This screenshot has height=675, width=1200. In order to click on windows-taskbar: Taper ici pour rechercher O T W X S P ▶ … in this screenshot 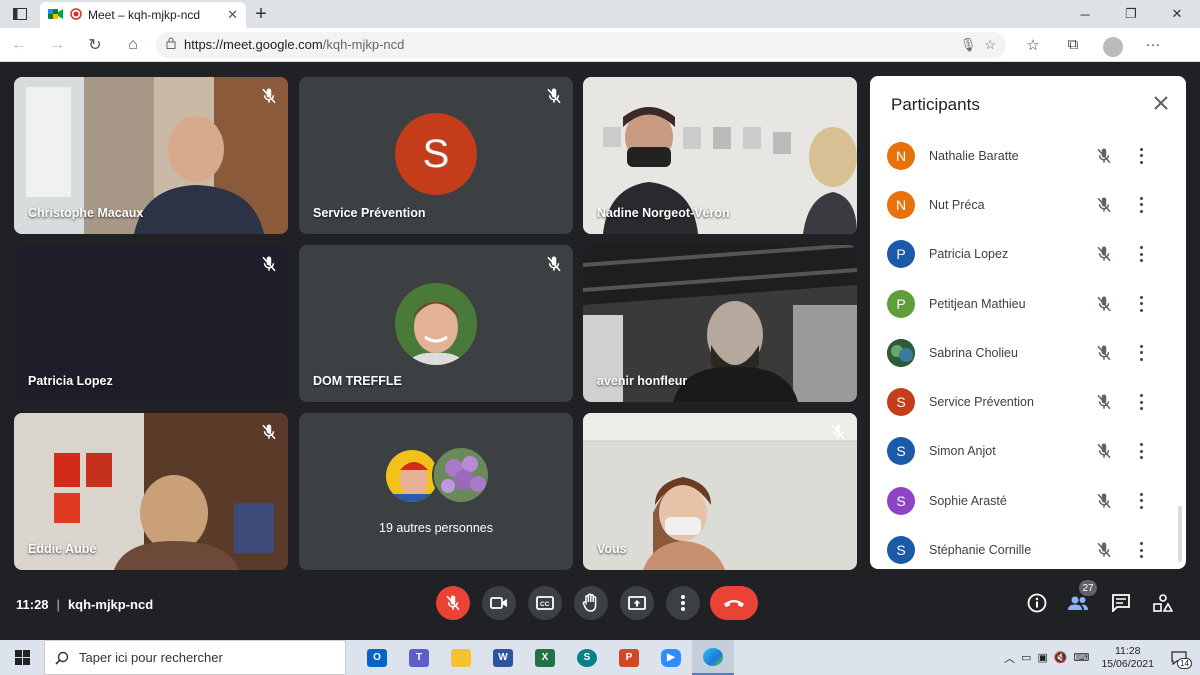, I will do `click(600, 657)`.